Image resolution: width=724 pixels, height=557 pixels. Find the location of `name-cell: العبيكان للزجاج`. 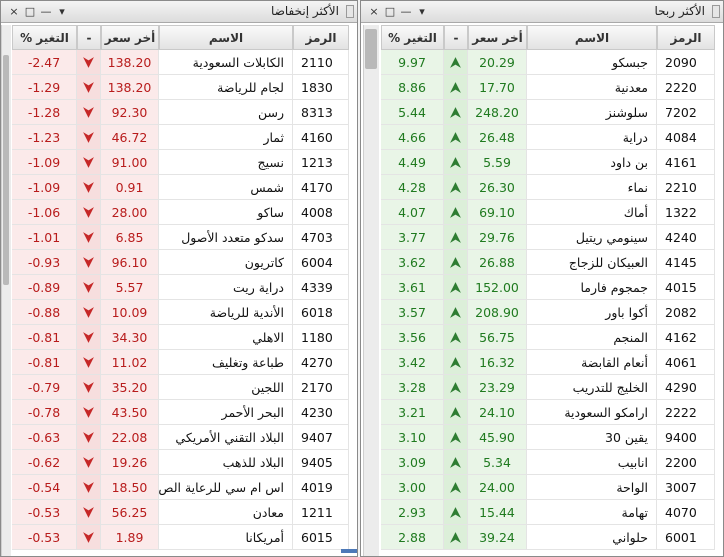

name-cell: العبيكان للزجاج is located at coordinates (592, 262).